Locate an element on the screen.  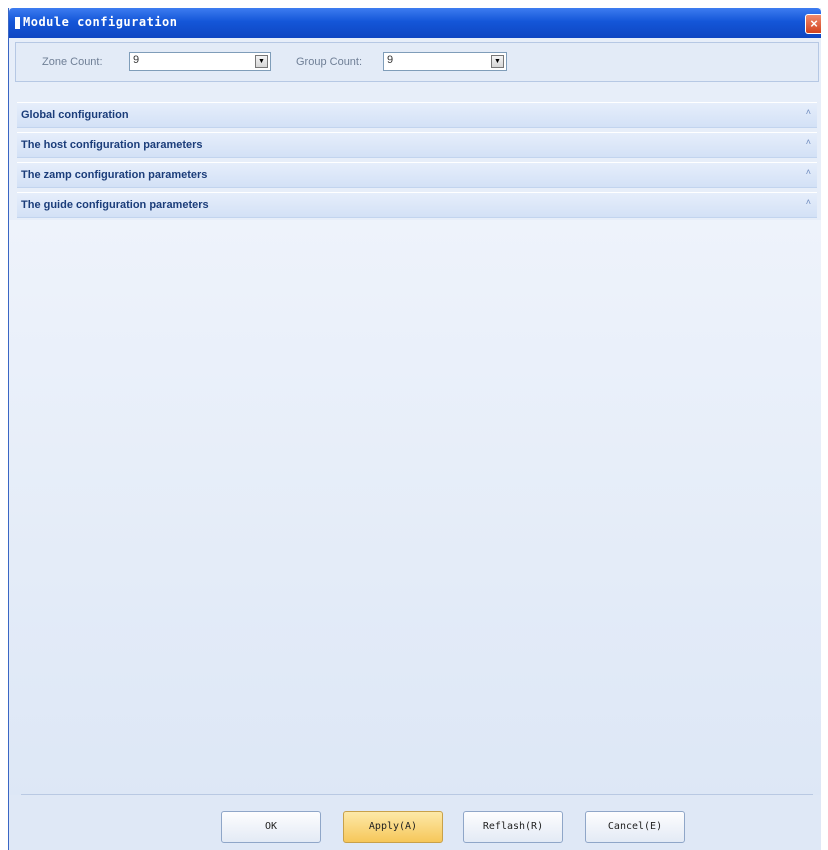
close-button: × is located at coordinates (813, 24).